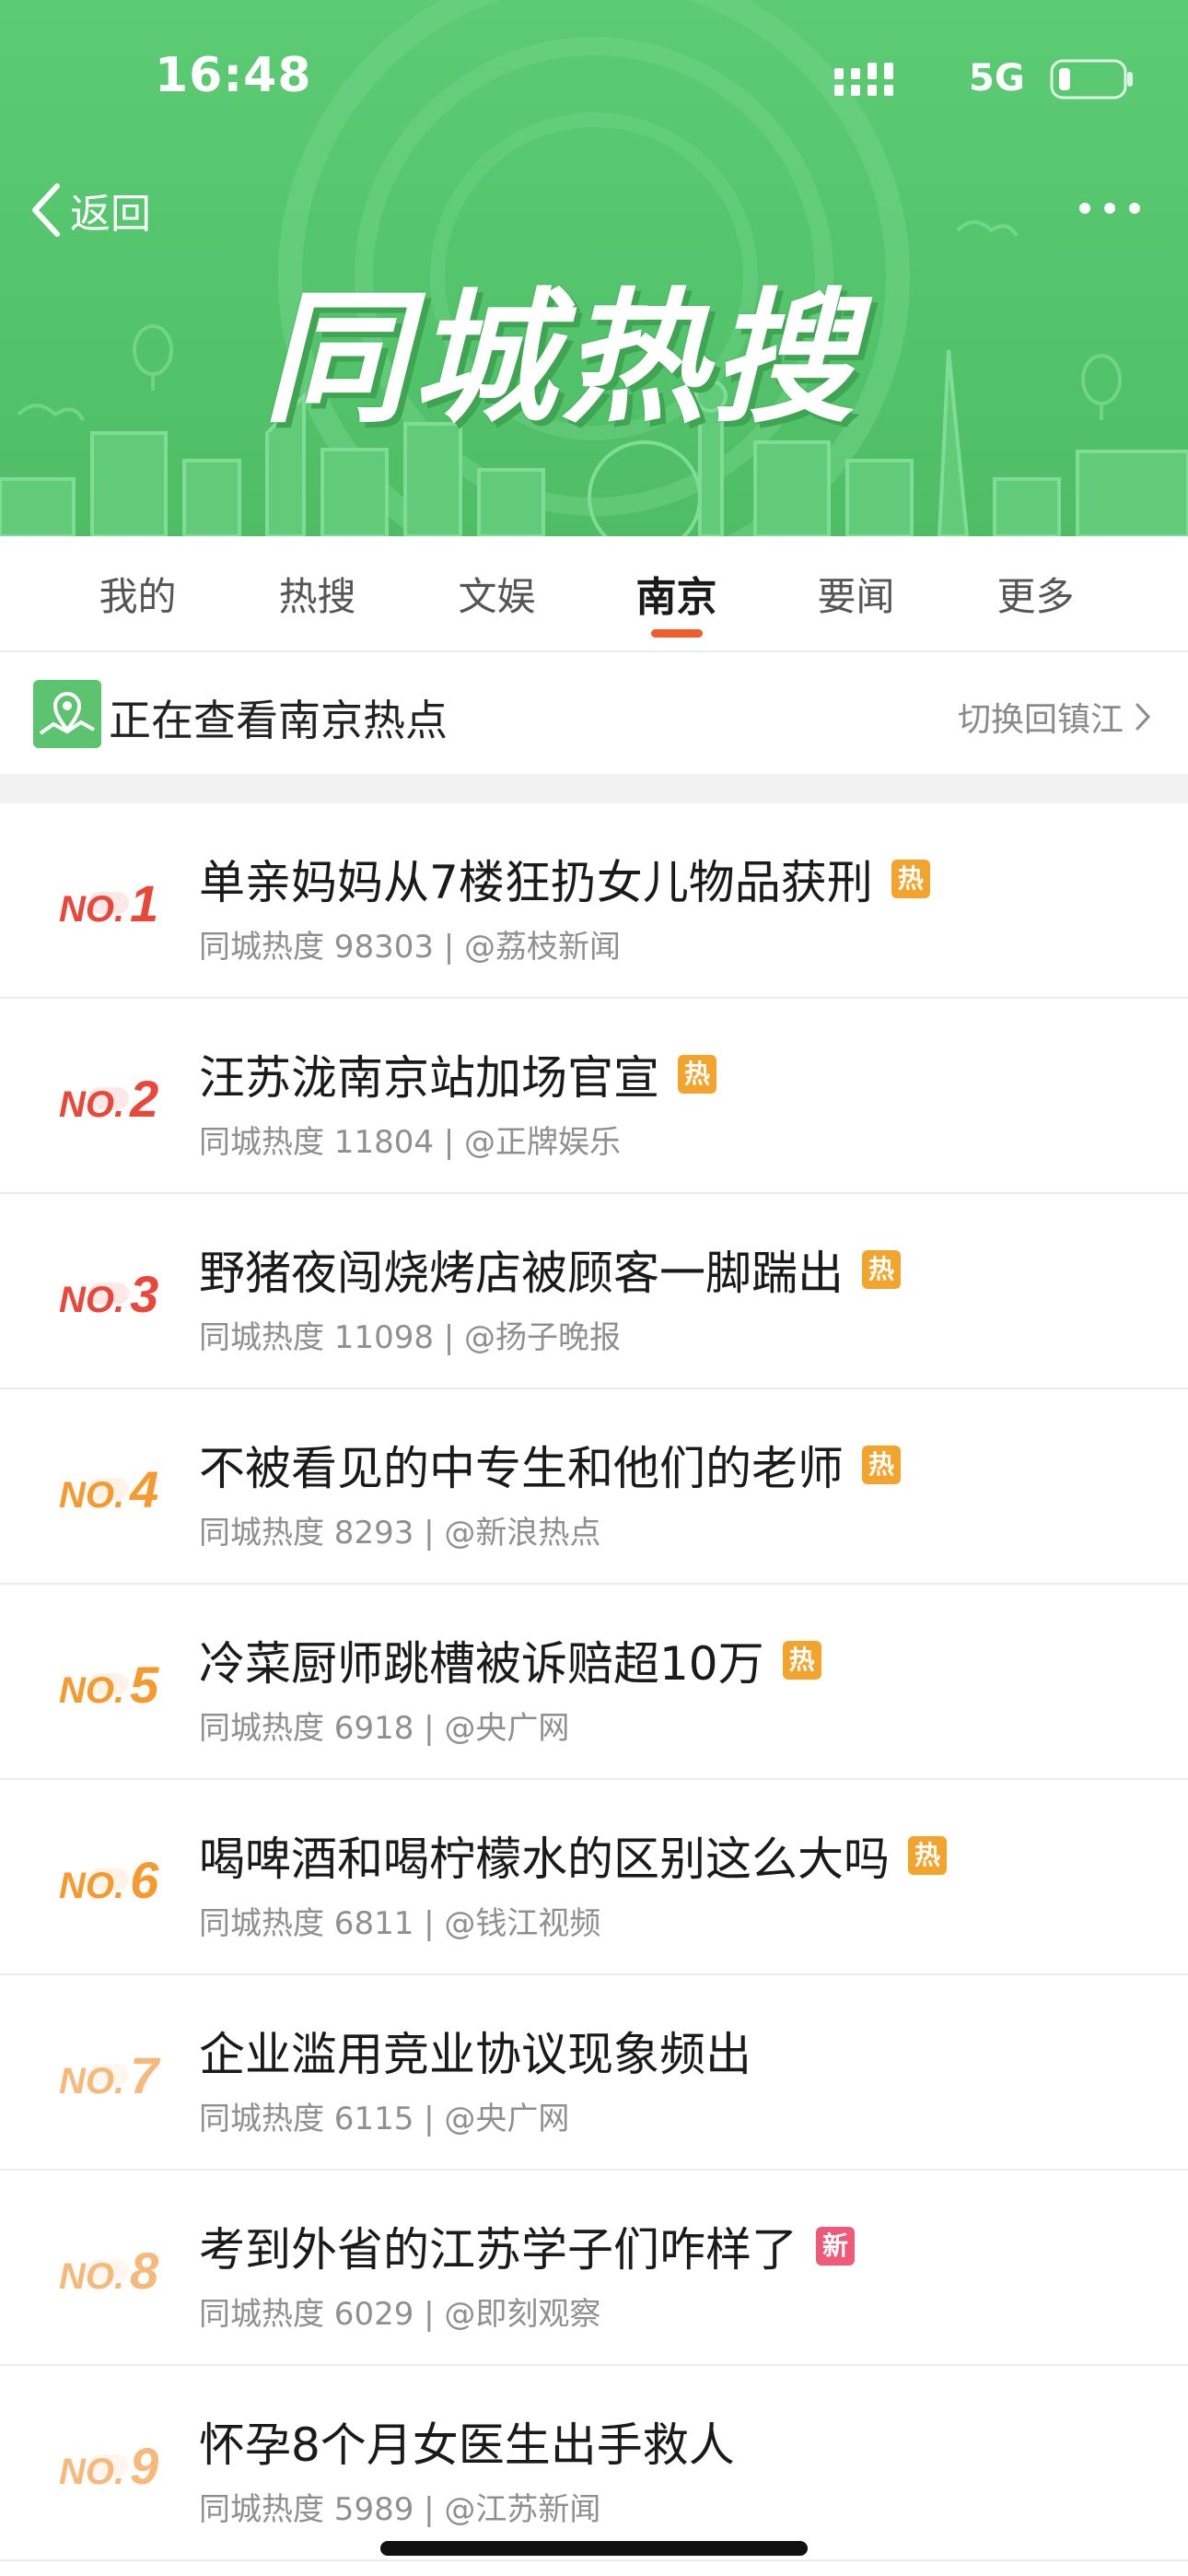 Image resolution: width=1188 pixels, height=2576 pixels. Describe the element at coordinates (144, 2075) in the screenshot. I see `rank-number: 7` at that location.